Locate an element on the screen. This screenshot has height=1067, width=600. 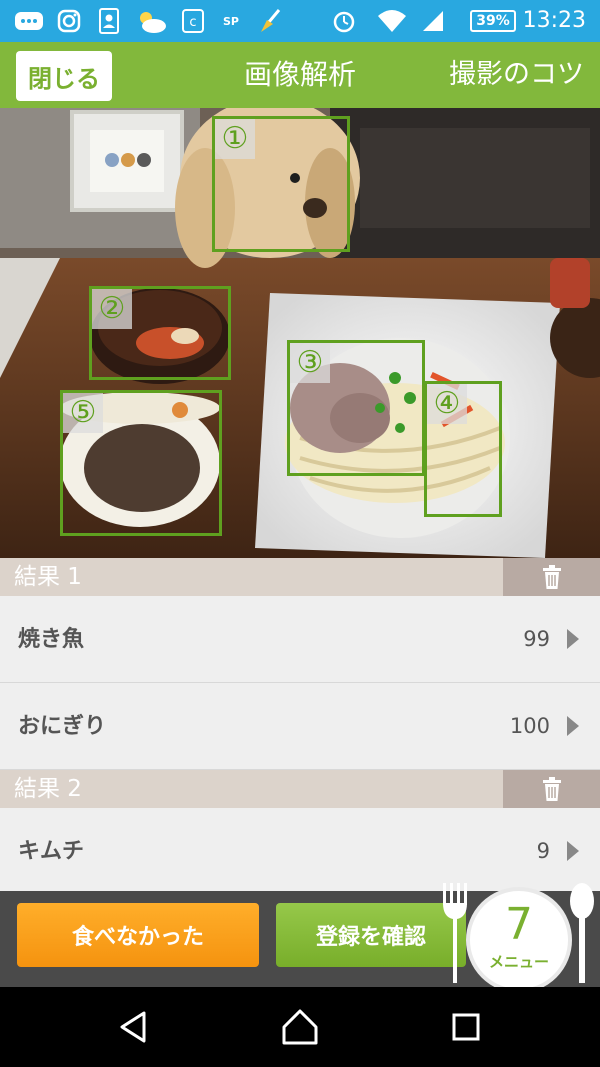
message-icon is located at coordinates (29, 21).